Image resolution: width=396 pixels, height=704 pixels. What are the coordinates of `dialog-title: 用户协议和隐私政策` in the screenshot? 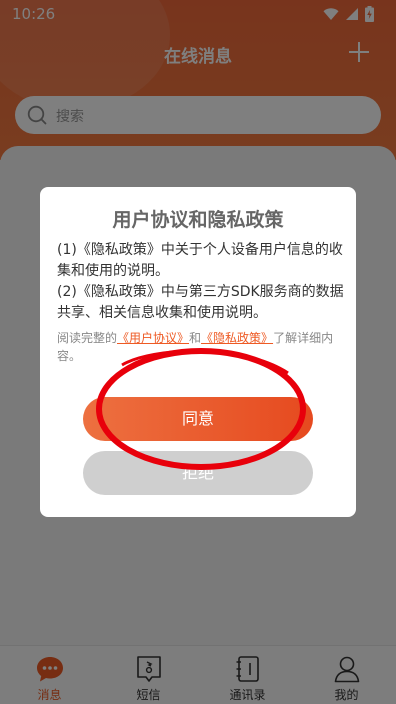 It's located at (198, 220).